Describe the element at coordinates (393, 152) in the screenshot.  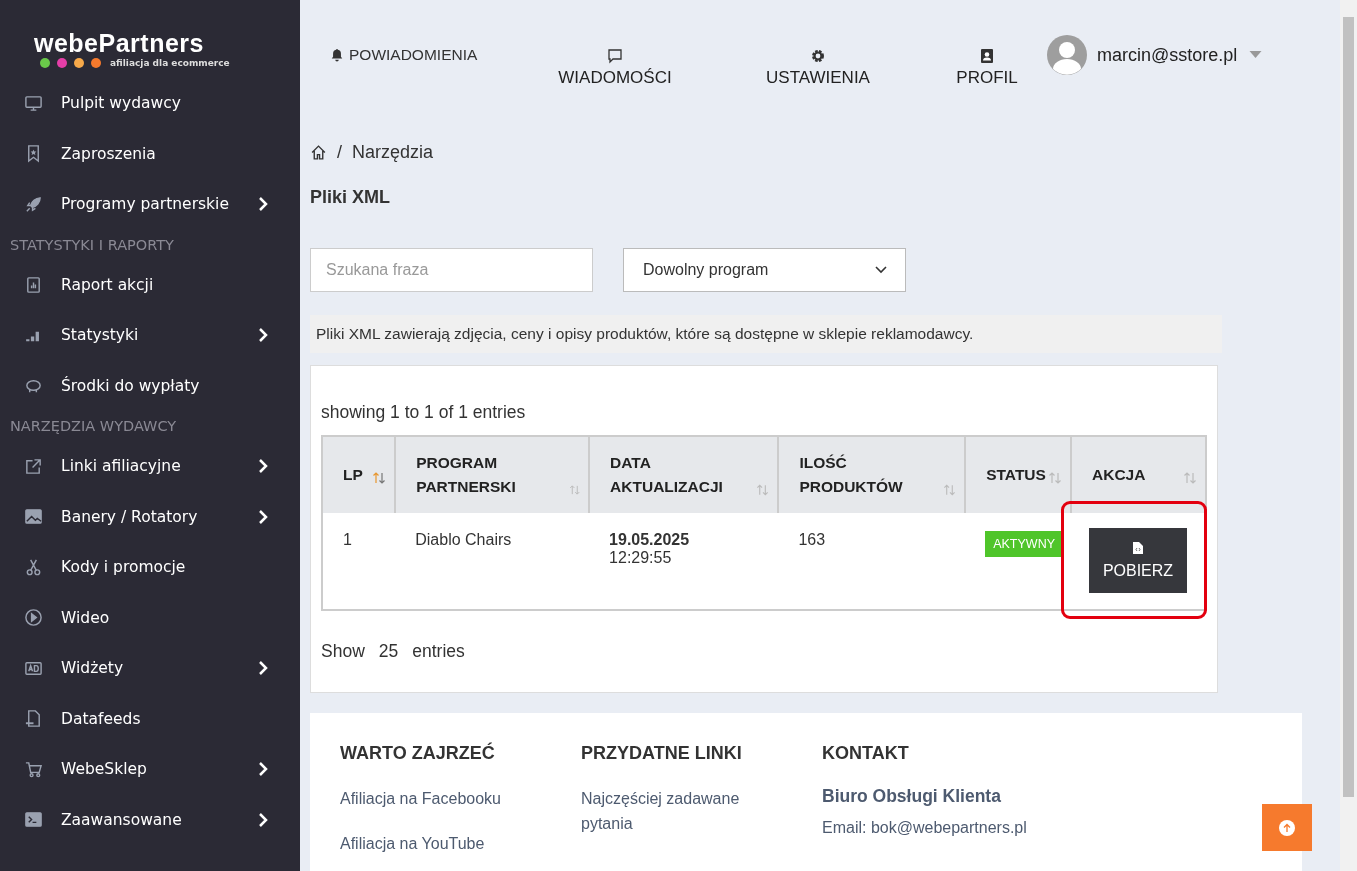
I see `breadcrumb-item: Narzędzia` at that location.